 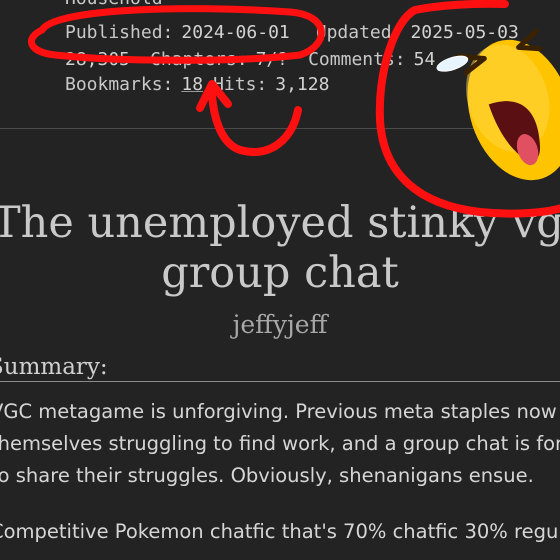 What do you see at coordinates (280, 381) in the screenshot?
I see `summary-rule` at bounding box center [280, 381].